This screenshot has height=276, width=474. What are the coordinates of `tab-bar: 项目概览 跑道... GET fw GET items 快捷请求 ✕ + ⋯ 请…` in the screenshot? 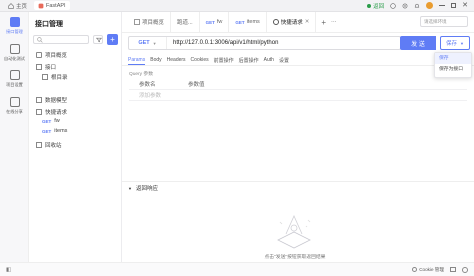 It's located at (298, 22).